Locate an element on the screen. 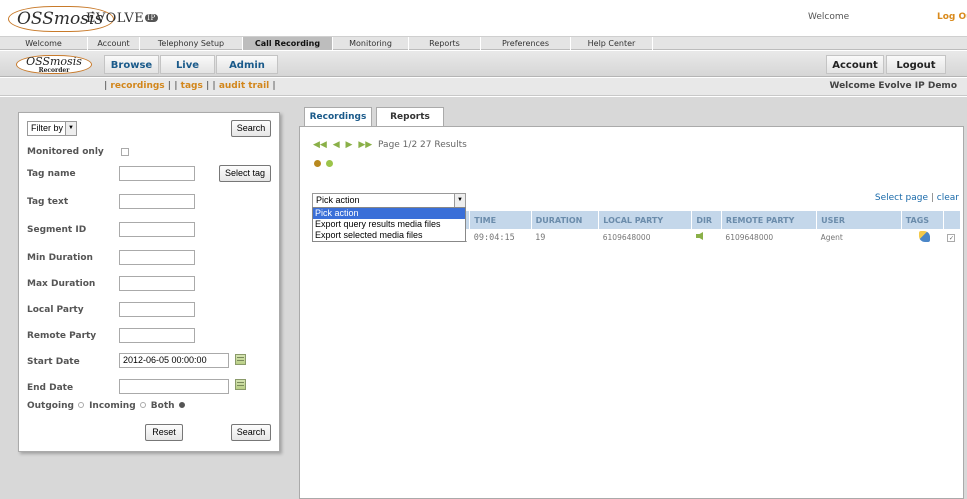 Image resolution: width=967 pixels, height=499 pixels. segment-id-input is located at coordinates (157, 229).